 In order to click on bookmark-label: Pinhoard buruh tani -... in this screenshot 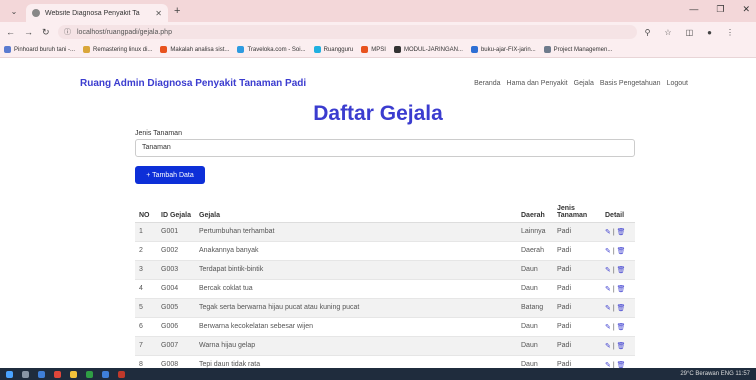, I will do `click(45, 49)`.